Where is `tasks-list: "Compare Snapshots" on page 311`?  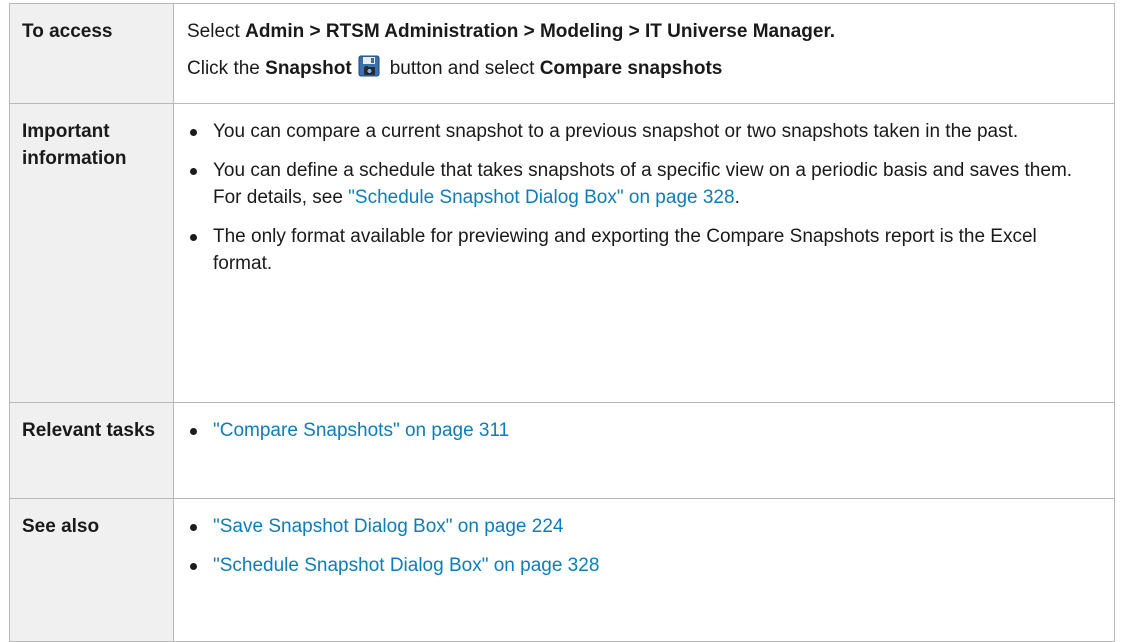 tasks-list: "Compare Snapshots" on page 311 is located at coordinates (643, 430).